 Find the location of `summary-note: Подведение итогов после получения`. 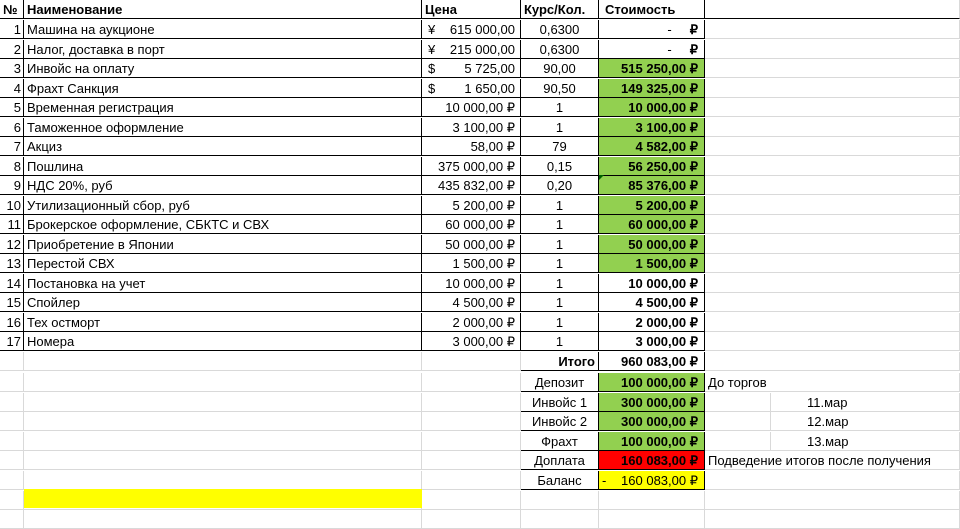

summary-note: Подведение итогов после получения is located at coordinates (832, 460).